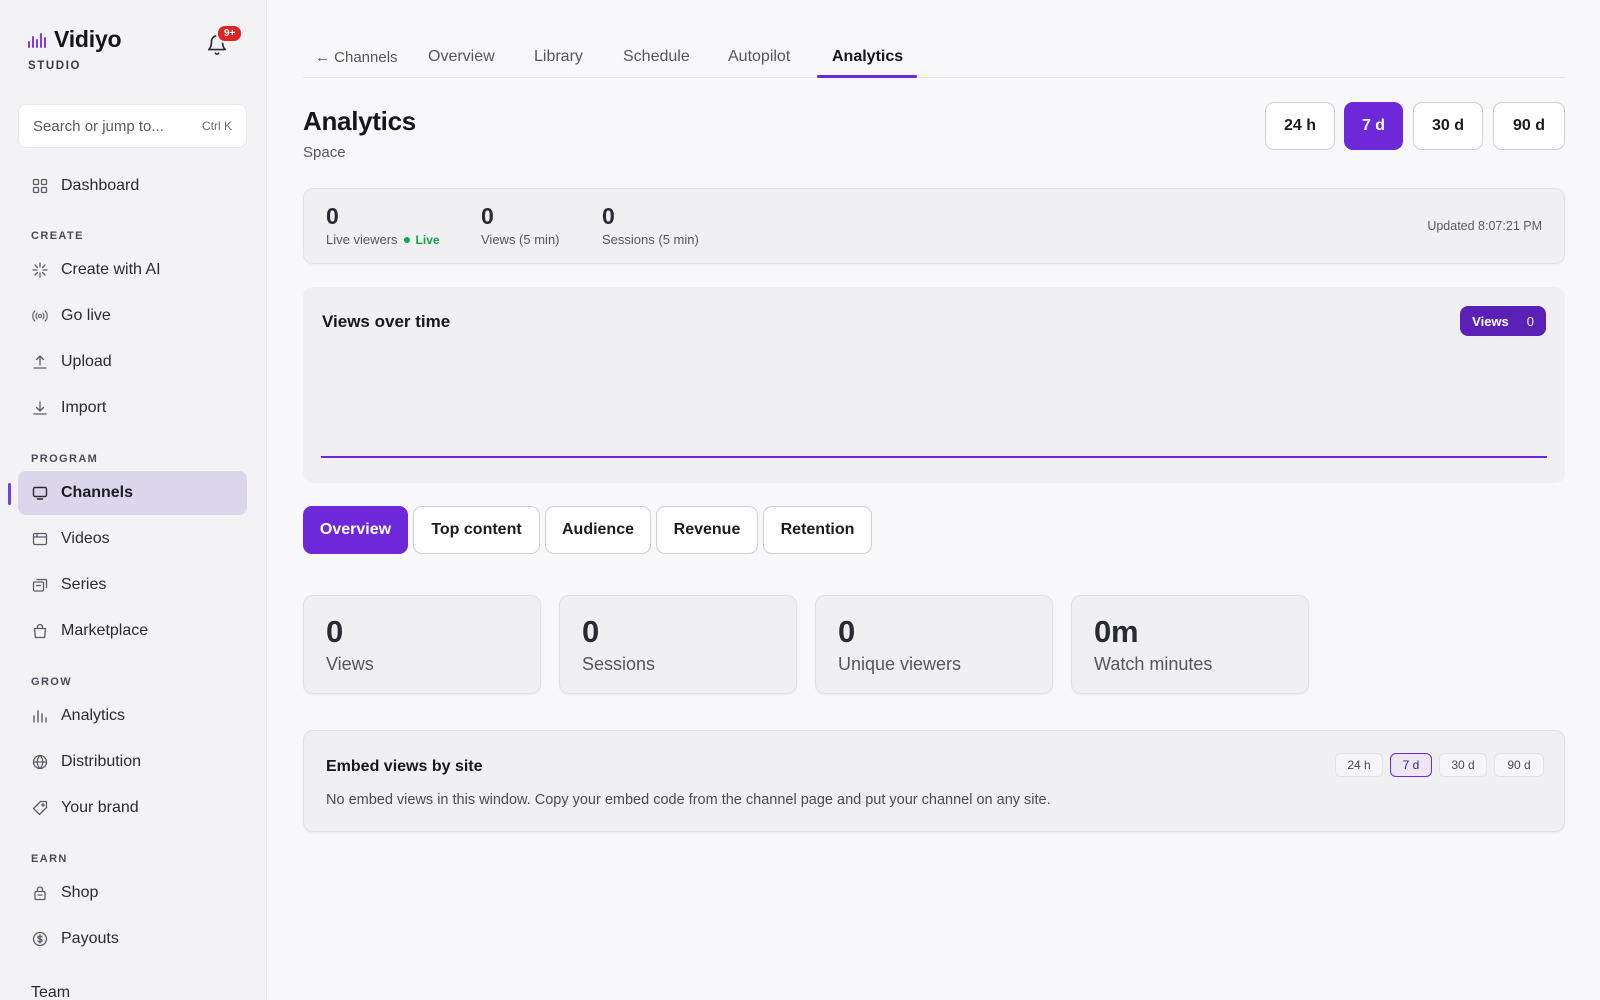 Image resolution: width=1600 pixels, height=1000 pixels. I want to click on sidebar-item-label: Shop, so click(80, 892).